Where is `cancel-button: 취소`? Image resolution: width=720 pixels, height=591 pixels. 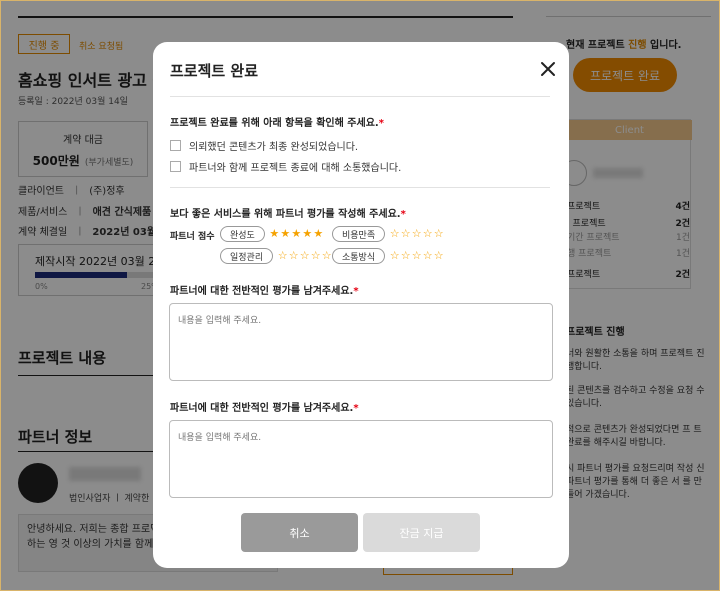 cancel-button: 취소 is located at coordinates (299, 532).